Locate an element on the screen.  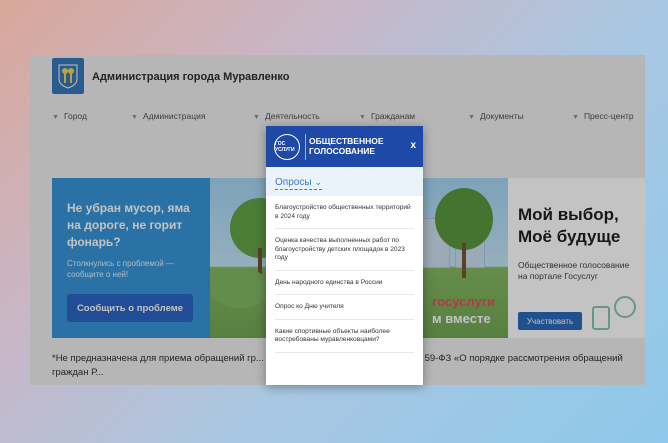
nav-item-city: ▼ Город is located at coordinates (69, 116).